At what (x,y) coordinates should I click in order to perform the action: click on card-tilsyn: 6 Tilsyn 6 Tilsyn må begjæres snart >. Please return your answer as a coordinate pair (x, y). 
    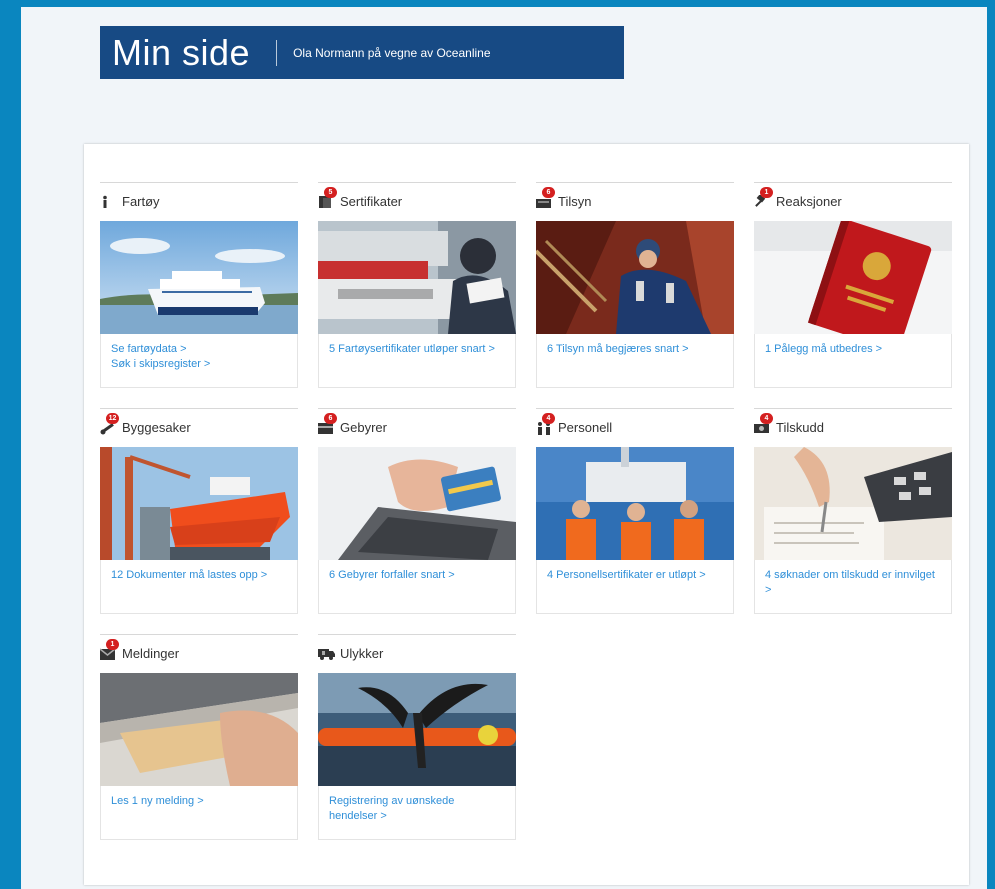
    Looking at the image, I should click on (635, 288).